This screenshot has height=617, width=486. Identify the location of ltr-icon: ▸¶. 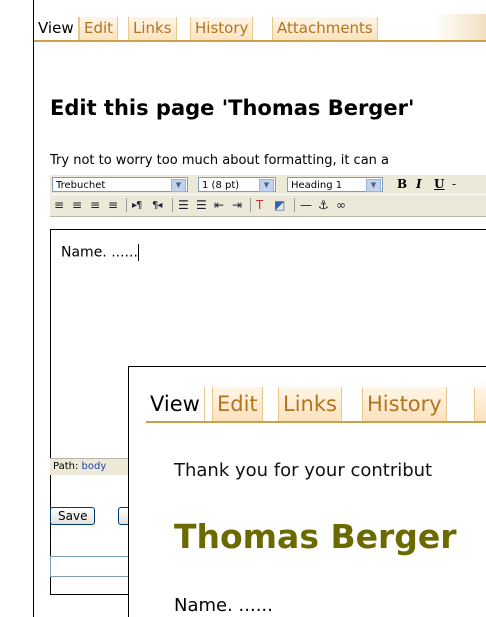
(137, 205).